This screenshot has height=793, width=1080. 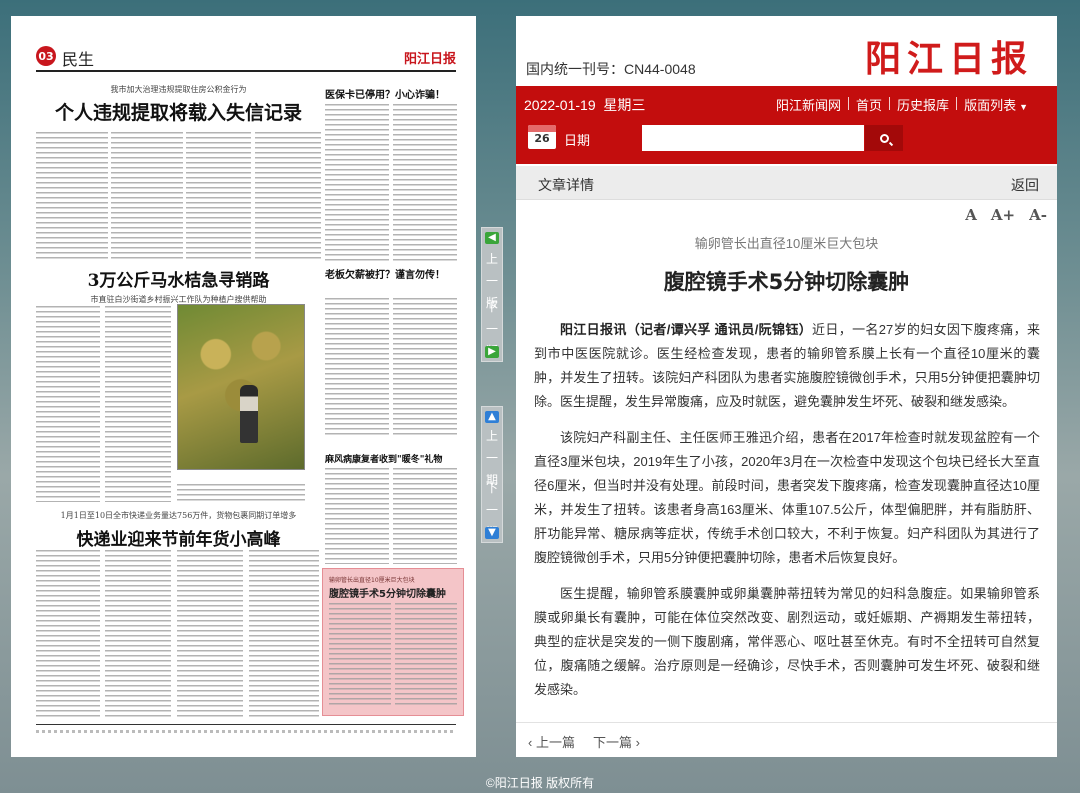 What do you see at coordinates (753, 138) in the screenshot?
I see `search-input` at bounding box center [753, 138].